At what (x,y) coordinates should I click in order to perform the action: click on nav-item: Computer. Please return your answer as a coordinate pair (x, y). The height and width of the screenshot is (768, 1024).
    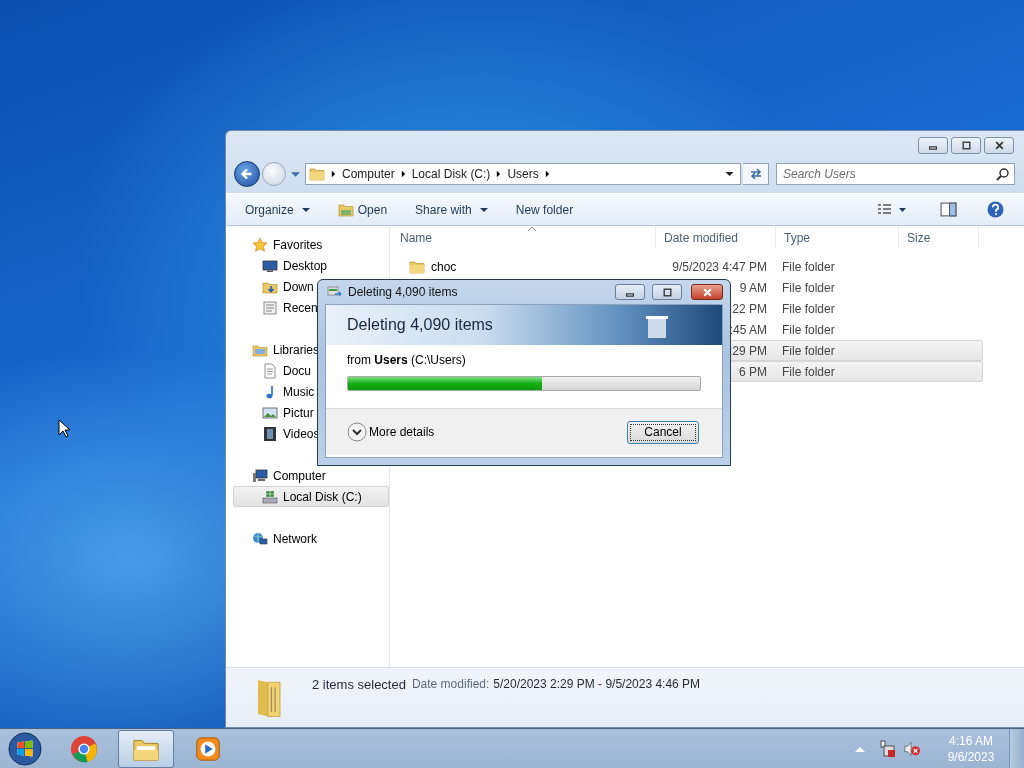
    Looking at the image, I should click on (311, 475).